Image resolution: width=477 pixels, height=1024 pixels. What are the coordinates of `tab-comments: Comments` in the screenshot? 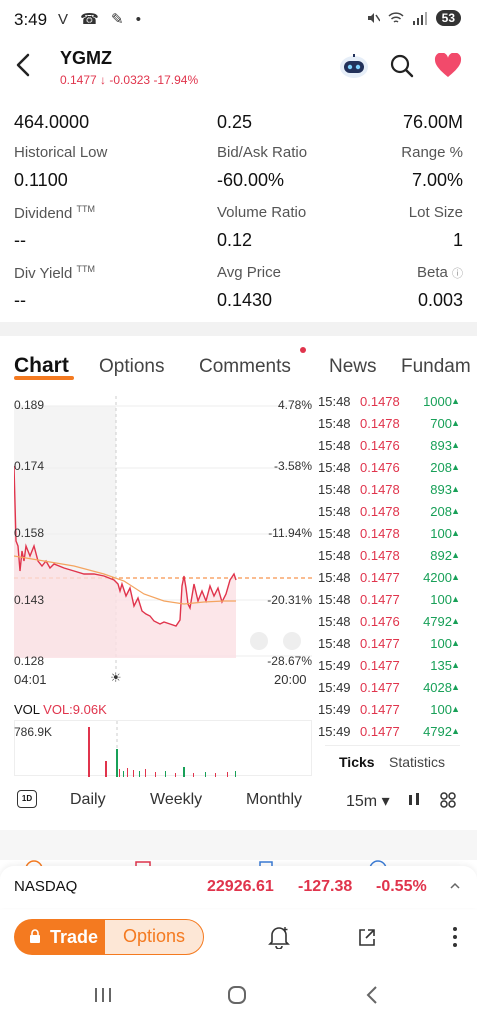 It's located at (245, 367).